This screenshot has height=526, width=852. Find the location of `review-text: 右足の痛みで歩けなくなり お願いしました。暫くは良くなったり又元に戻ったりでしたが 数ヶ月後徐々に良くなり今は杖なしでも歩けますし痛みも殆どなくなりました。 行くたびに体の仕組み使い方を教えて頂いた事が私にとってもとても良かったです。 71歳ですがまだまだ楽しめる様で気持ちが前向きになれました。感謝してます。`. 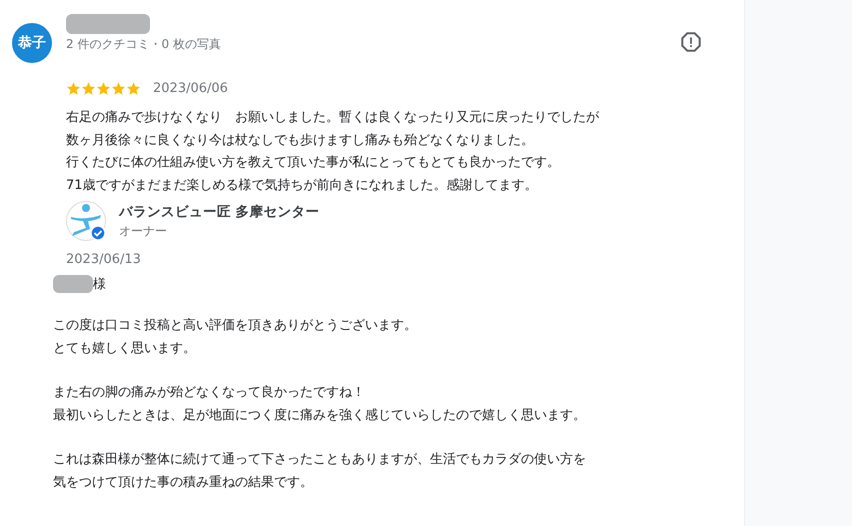

review-text: 右足の痛みで歩けなくなり お願いしました。暫くは良くなったり又元に戻ったりでしたが 数ヶ月後徐々に良くなり今は杖なしでも歩けますし痛みも殆どなくなりました。 行くたびに体の仕組み使い方を教えて頂いた事が私にとってもとても良かったです。 71歳ですがまだまだ楽しめる様で気持ちが前向きになれました。感謝してます。 is located at coordinates (333, 151).